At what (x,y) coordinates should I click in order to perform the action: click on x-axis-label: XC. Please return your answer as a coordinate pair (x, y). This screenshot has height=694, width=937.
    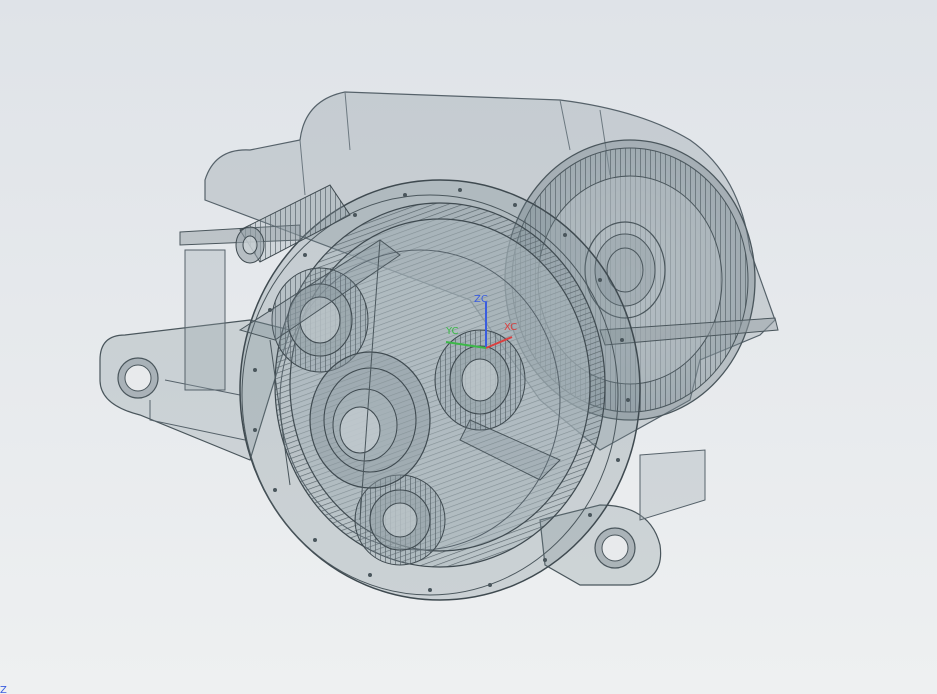
    Looking at the image, I should click on (510, 327).